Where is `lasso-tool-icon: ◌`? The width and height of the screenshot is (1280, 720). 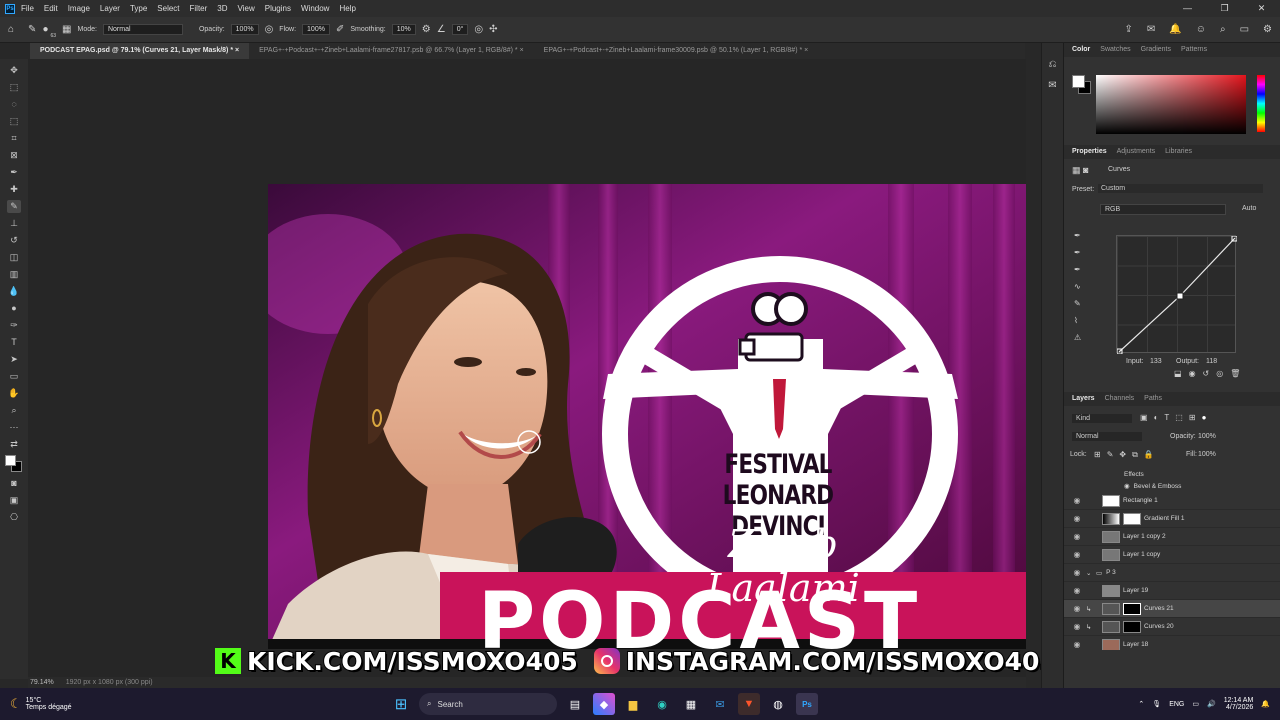 lasso-tool-icon: ◌ is located at coordinates (14, 104).